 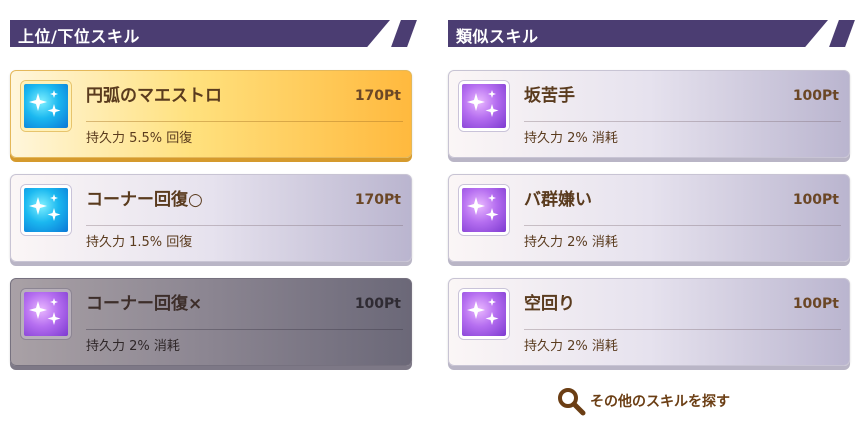 What do you see at coordinates (154, 96) in the screenshot?
I see `skill-name: 円弧のマエストロ` at bounding box center [154, 96].